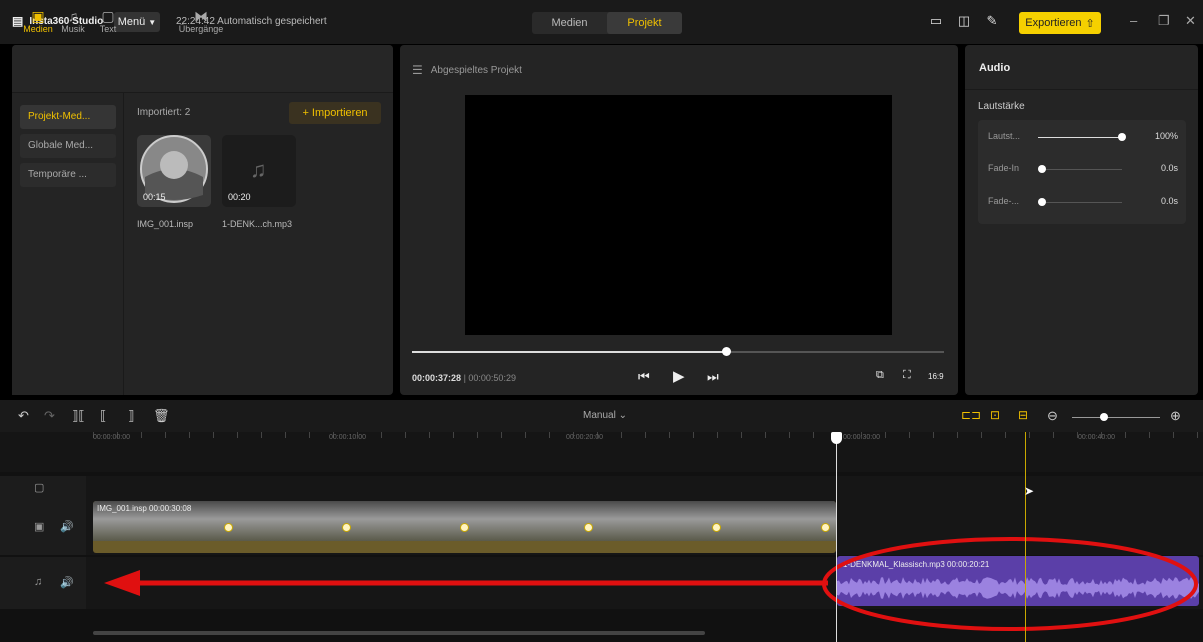  I want to click on annotation-overlay, so click(651, 584).